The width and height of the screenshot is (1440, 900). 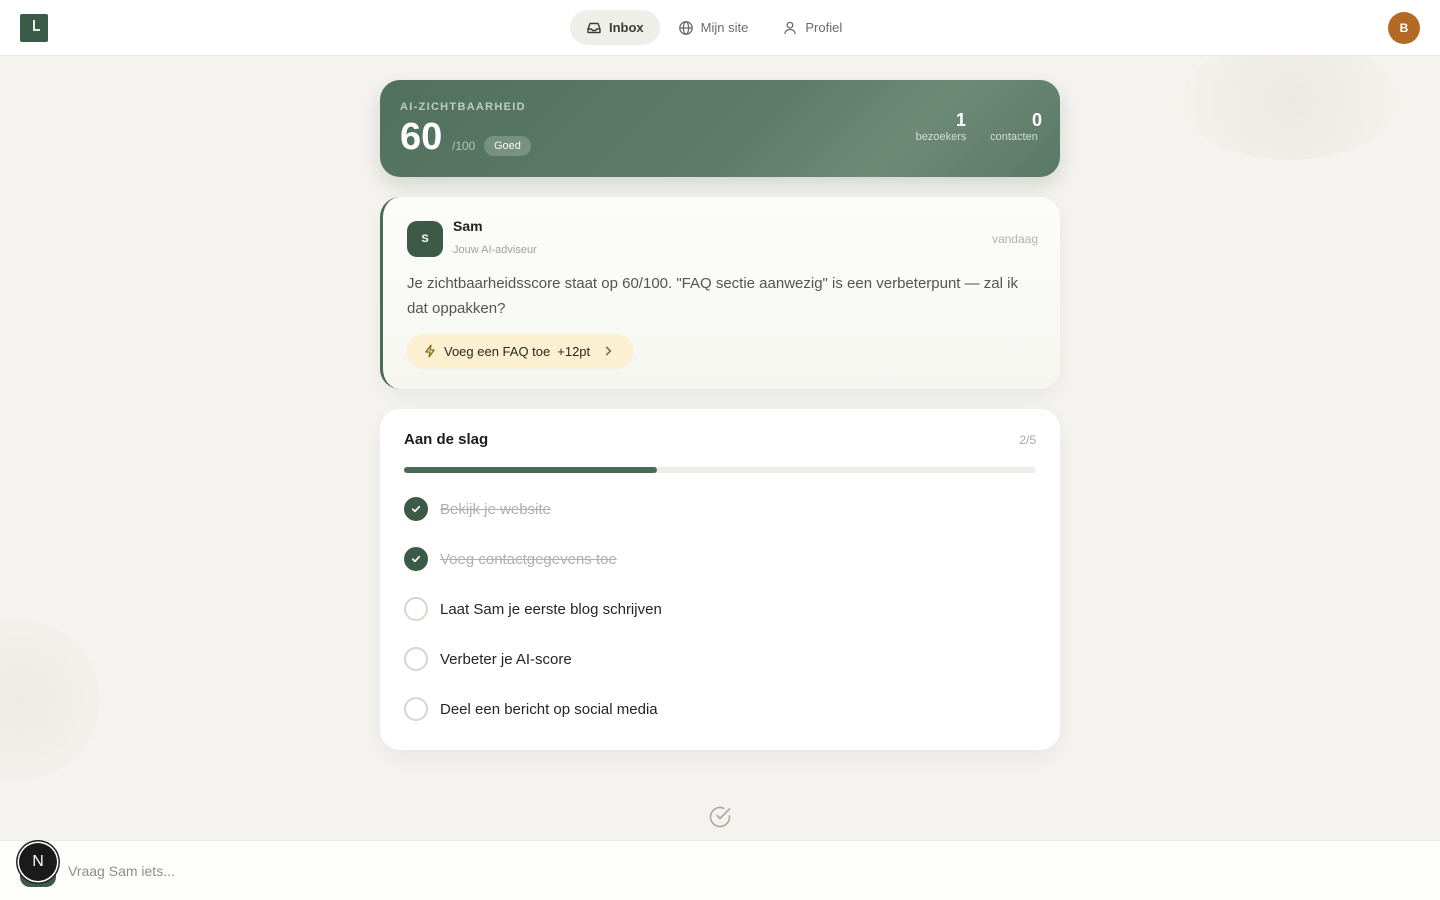 What do you see at coordinates (506, 659) in the screenshot?
I see `task-label: Verbeter je AI-score` at bounding box center [506, 659].